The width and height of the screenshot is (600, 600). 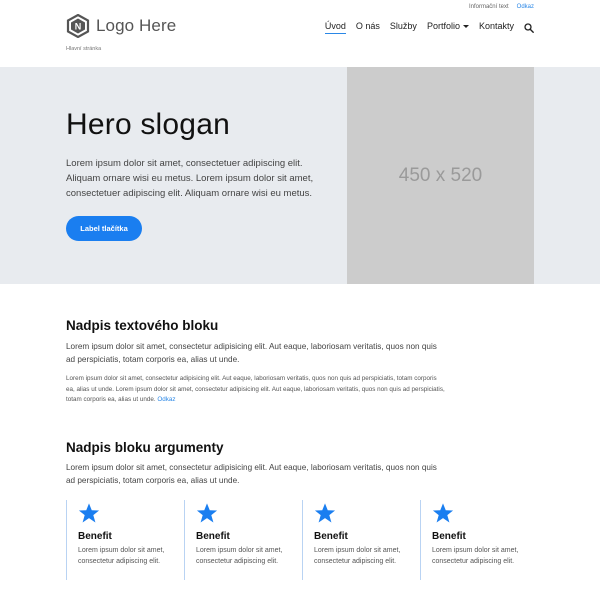 What do you see at coordinates (148, 124) in the screenshot?
I see `hero-title: Hero slogan` at bounding box center [148, 124].